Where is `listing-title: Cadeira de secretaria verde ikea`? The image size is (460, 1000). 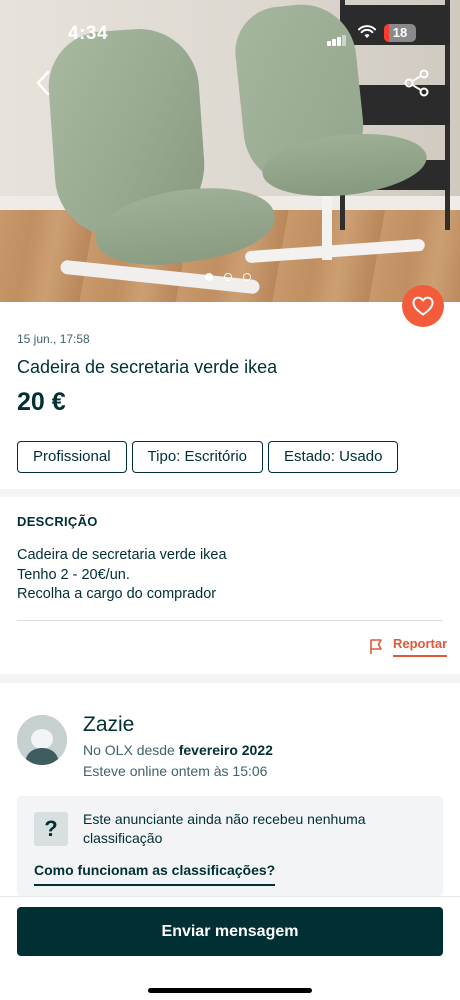
listing-title: Cadeira de secretaria verde ikea is located at coordinates (147, 367).